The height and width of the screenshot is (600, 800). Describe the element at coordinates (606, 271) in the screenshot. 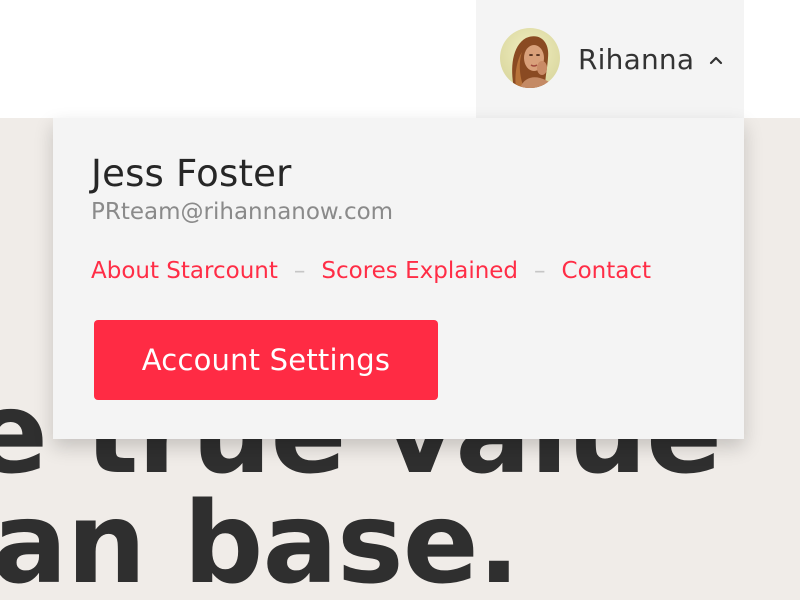

I see `link-contact: Contact` at that location.